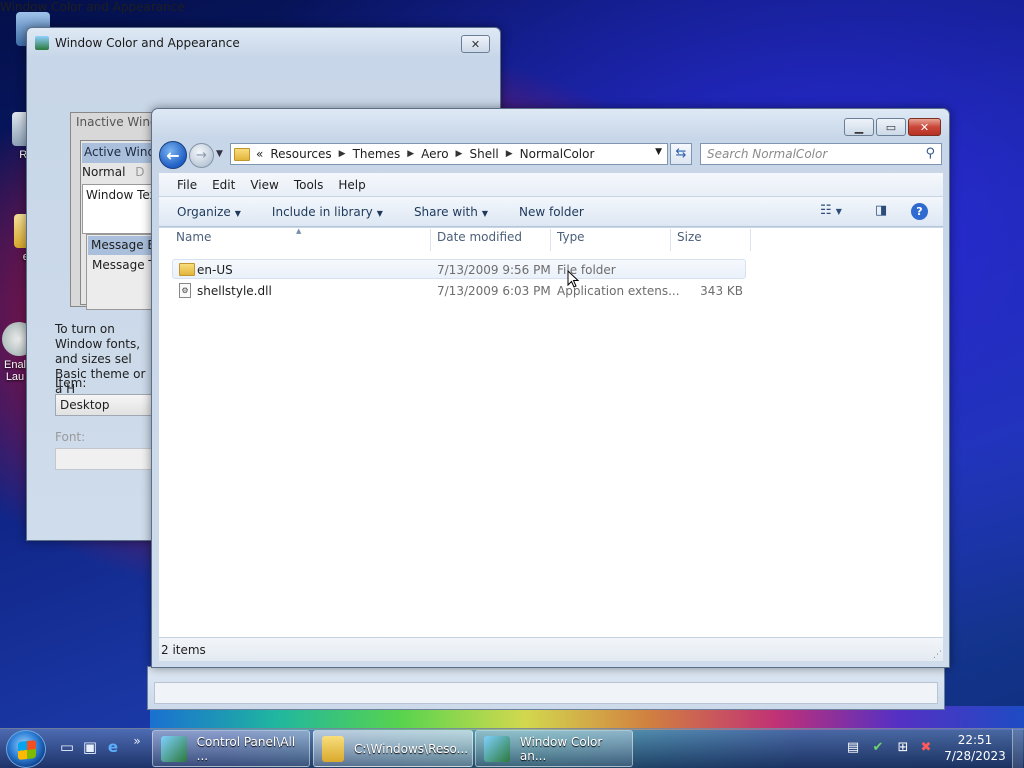  Describe the element at coordinates (479, 237) in the screenshot. I see `column-header-date-modified: Date modified` at that location.